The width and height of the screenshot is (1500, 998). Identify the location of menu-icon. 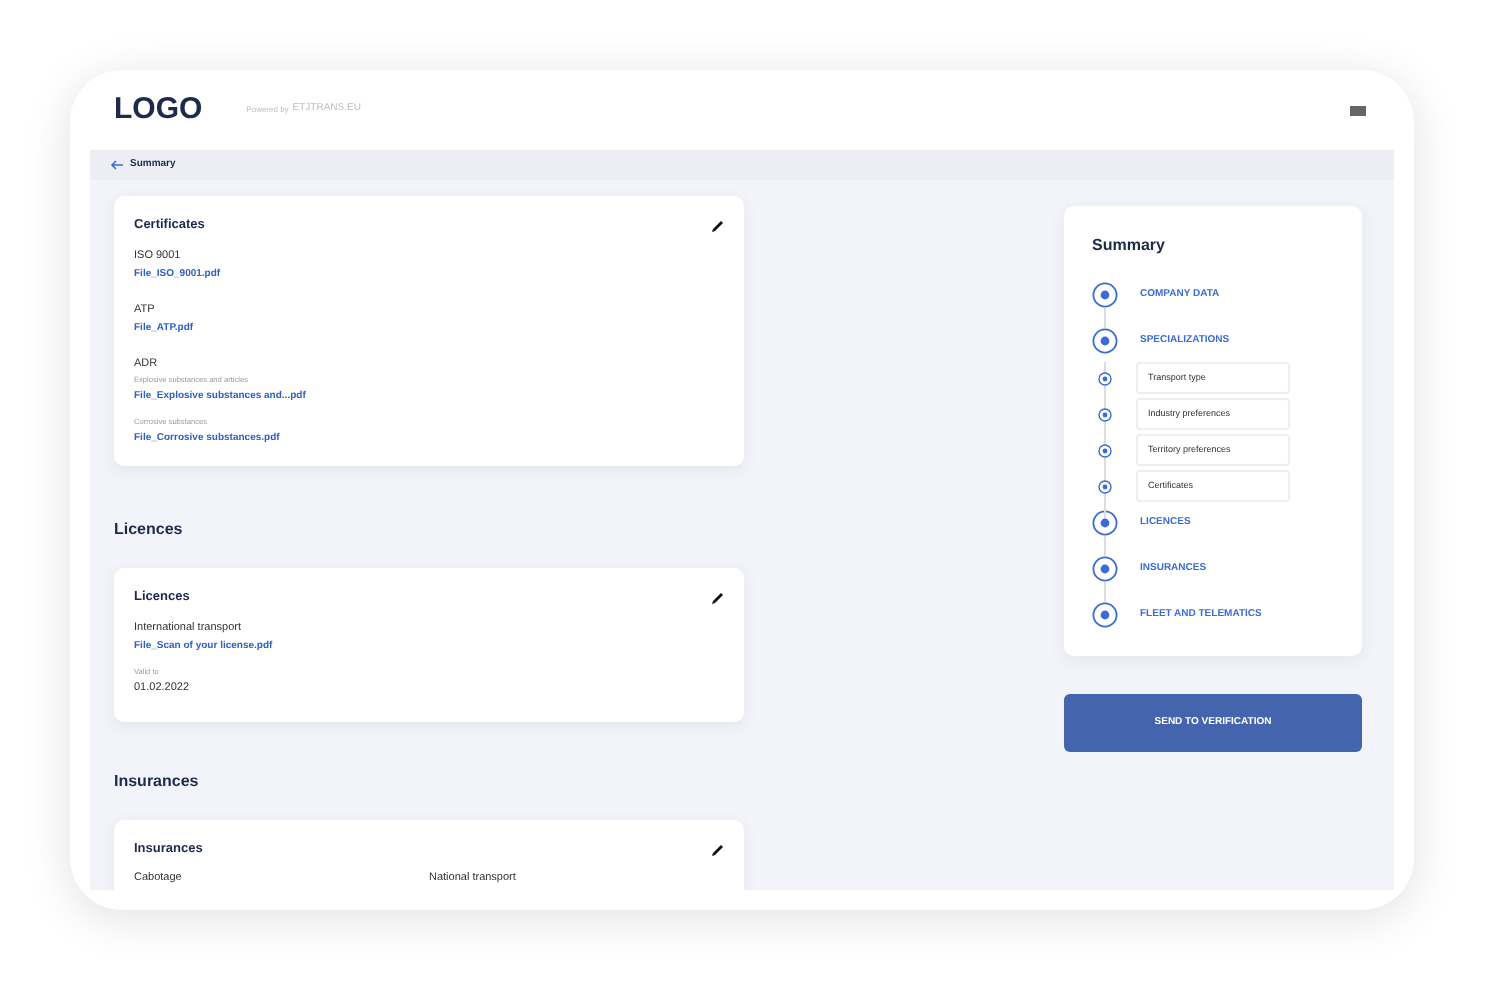
(1358, 110).